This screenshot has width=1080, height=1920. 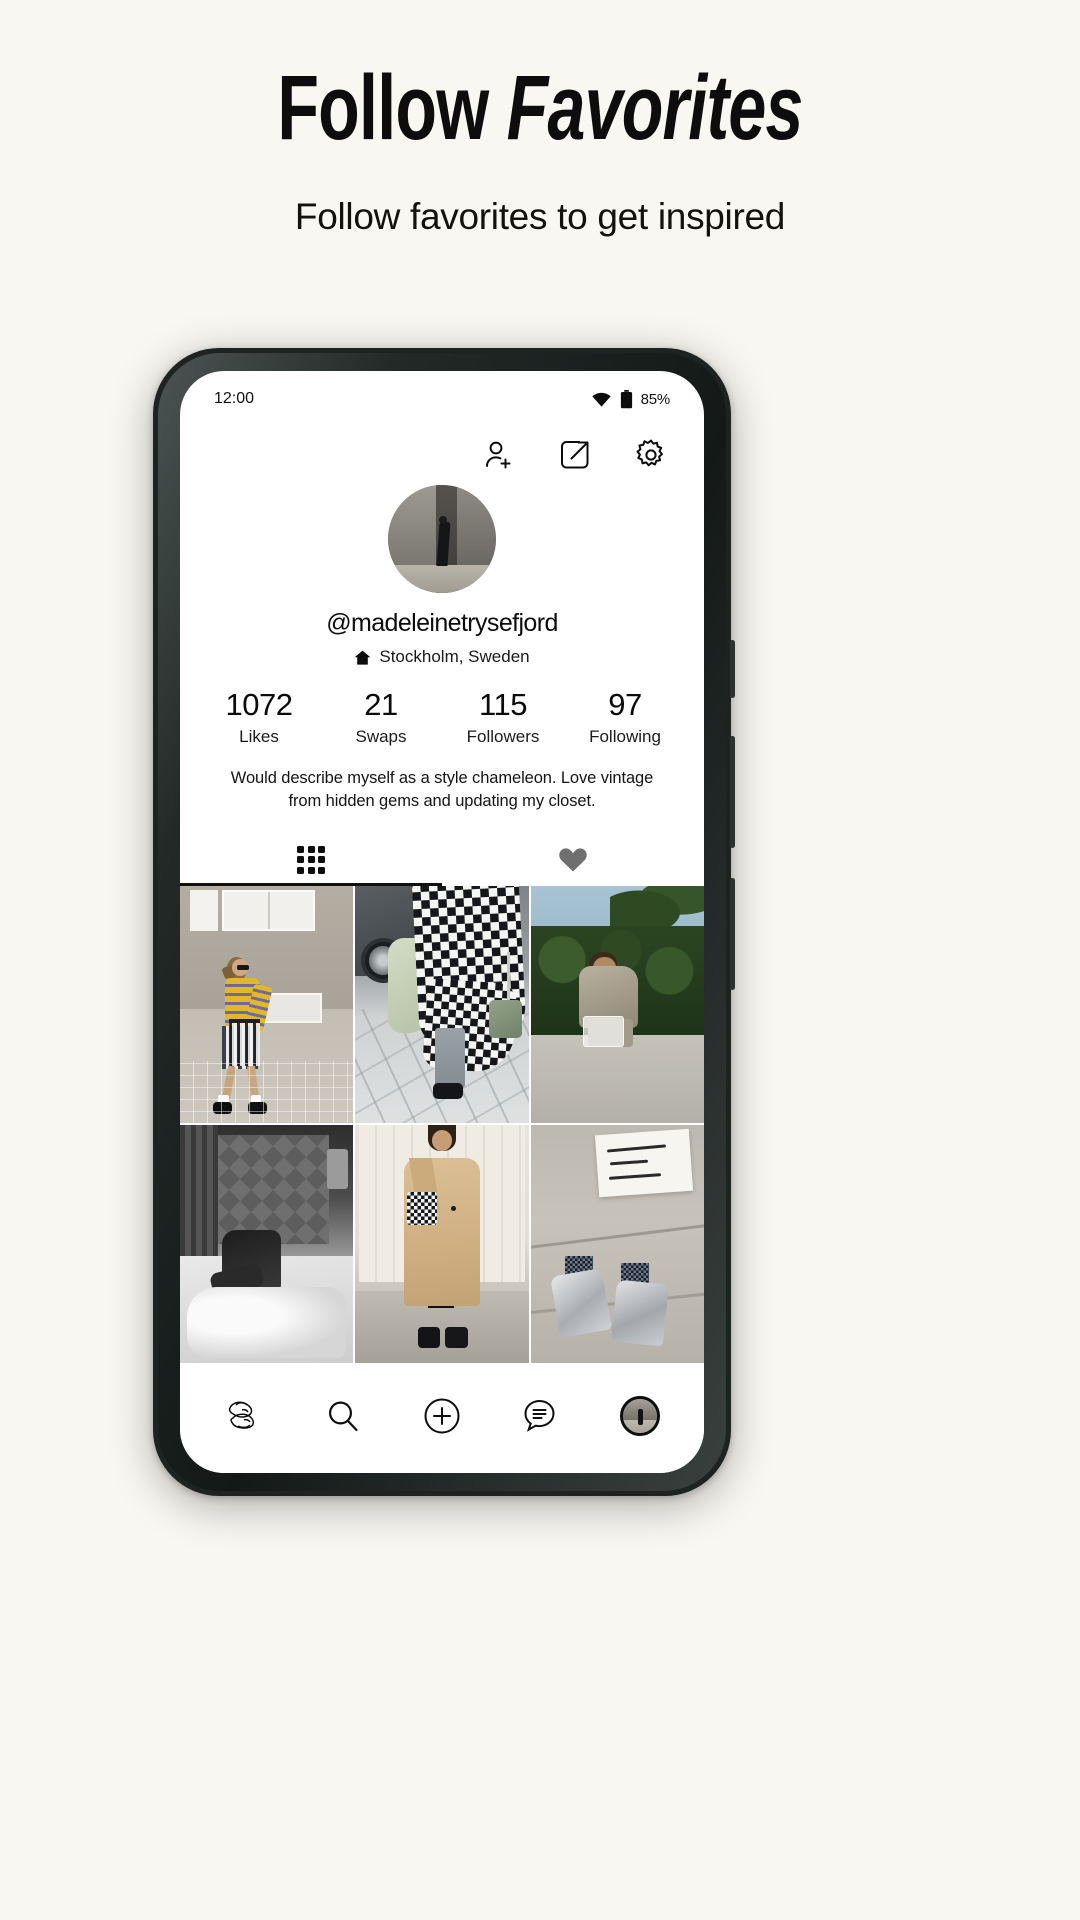 I want to click on nav-profile, so click(x=640, y=1416).